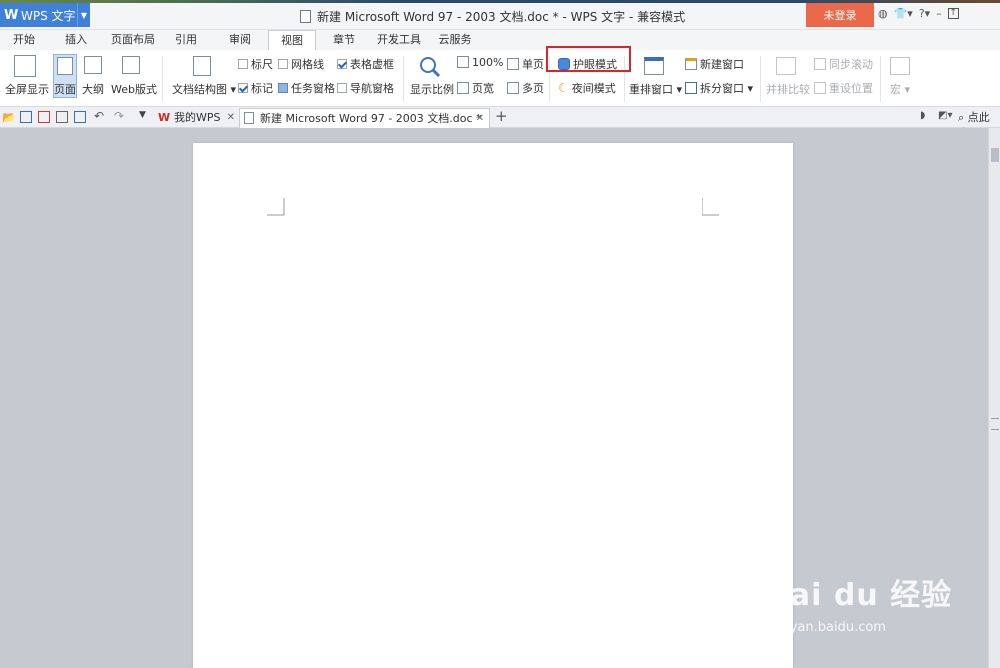 The image size is (1000, 668). Describe the element at coordinates (995, 155) in the screenshot. I see `scrollbar-thumb` at that location.